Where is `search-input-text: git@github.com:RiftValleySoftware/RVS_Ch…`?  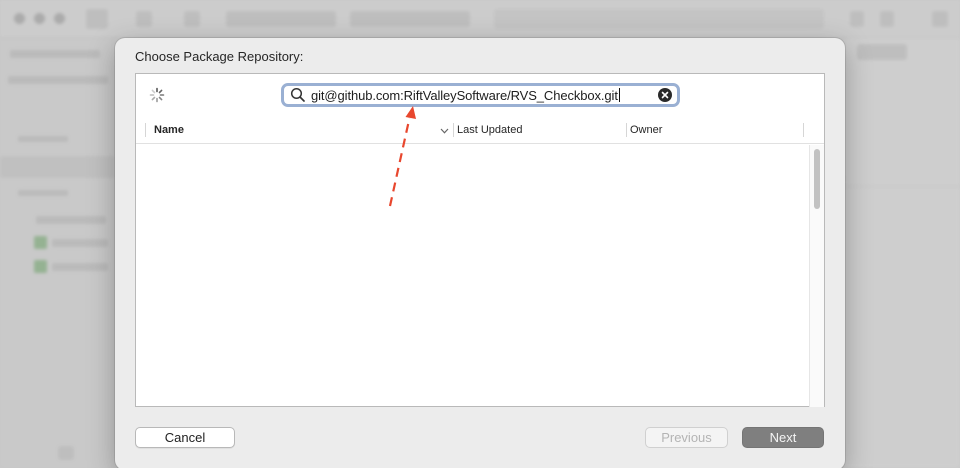
search-input-text: git@github.com:RiftValleySoftware/RVS_Ch… is located at coordinates (464, 95).